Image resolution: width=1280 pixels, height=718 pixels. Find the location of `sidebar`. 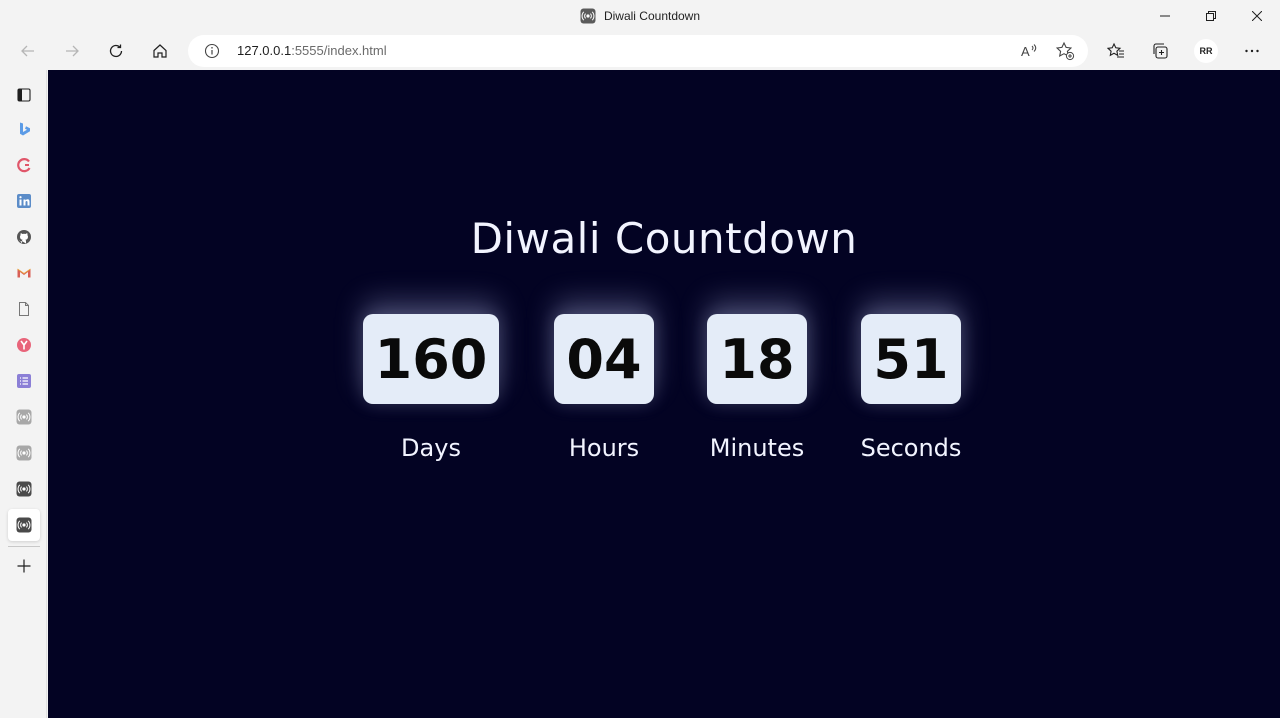

sidebar is located at coordinates (23, 394).